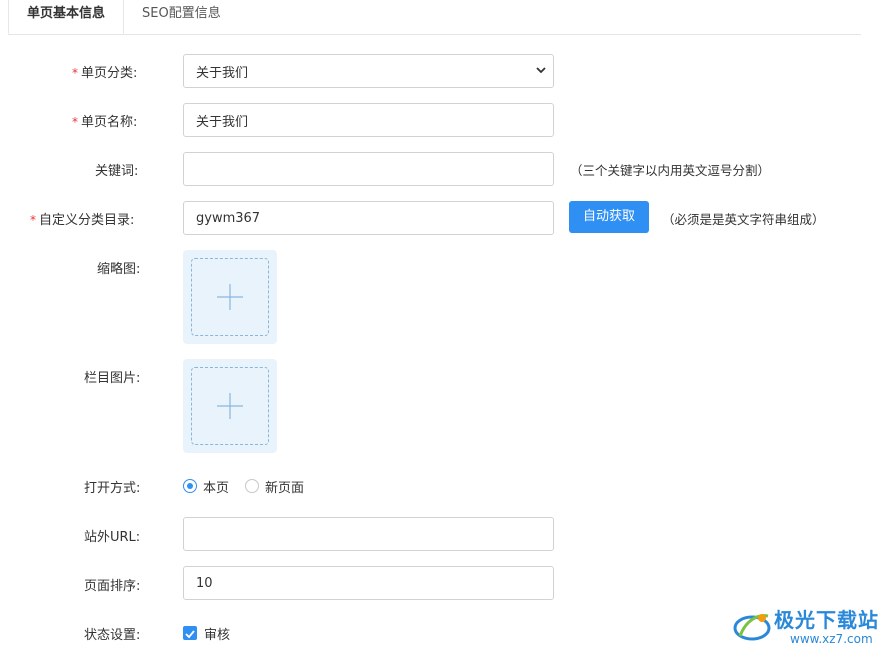  Describe the element at coordinates (109, 73) in the screenshot. I see `category-label-text: 单页分类:` at that location.